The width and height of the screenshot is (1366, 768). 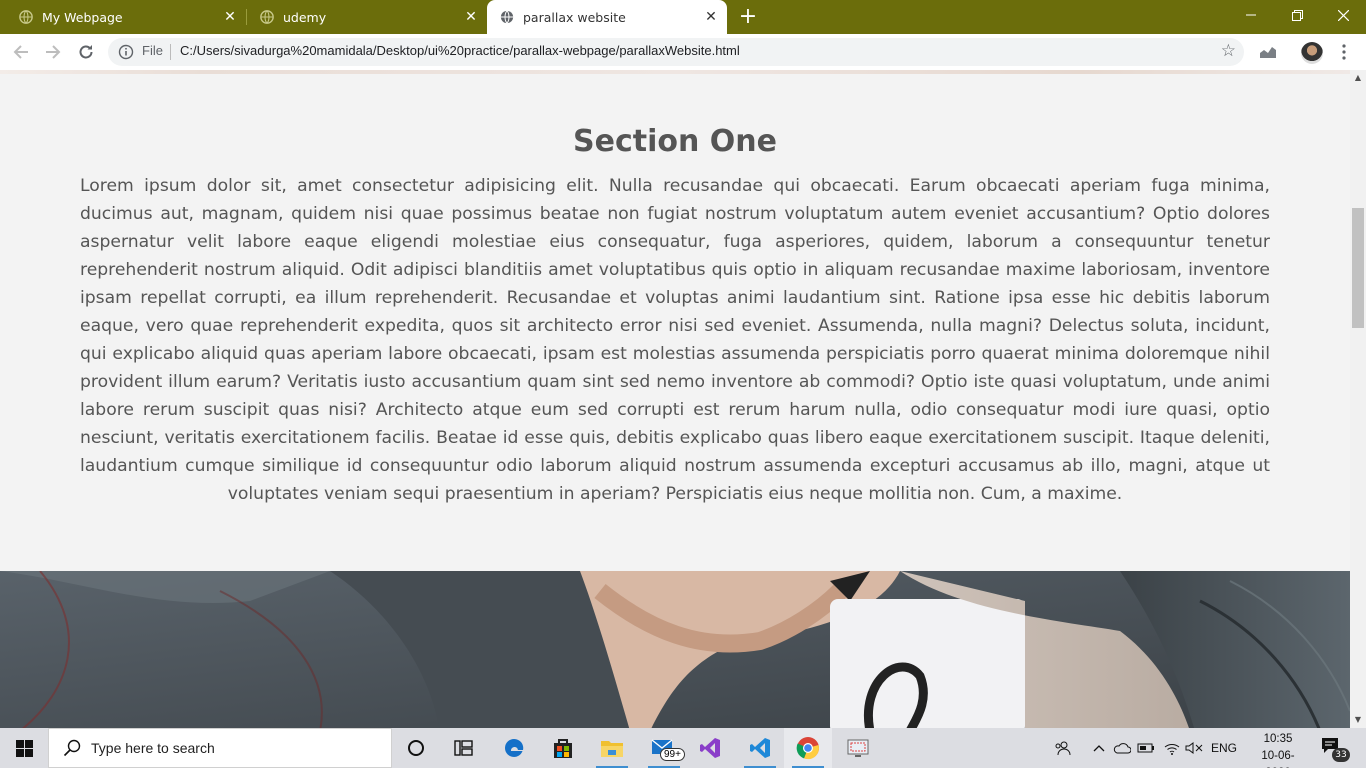 I want to click on vscode-icon, so click(x=760, y=748).